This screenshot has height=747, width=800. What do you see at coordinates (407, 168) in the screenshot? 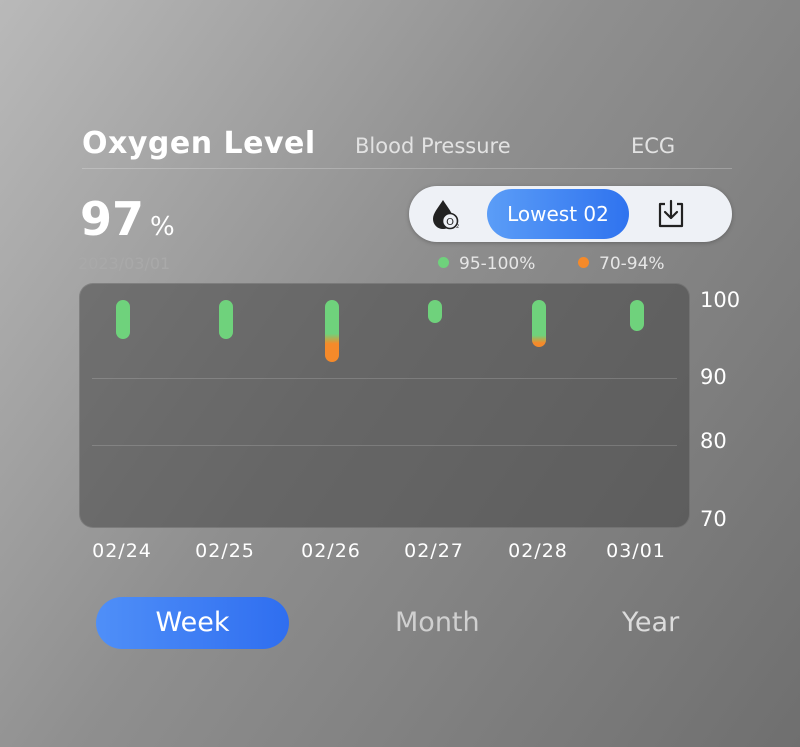
I see `tabs-divider` at bounding box center [407, 168].